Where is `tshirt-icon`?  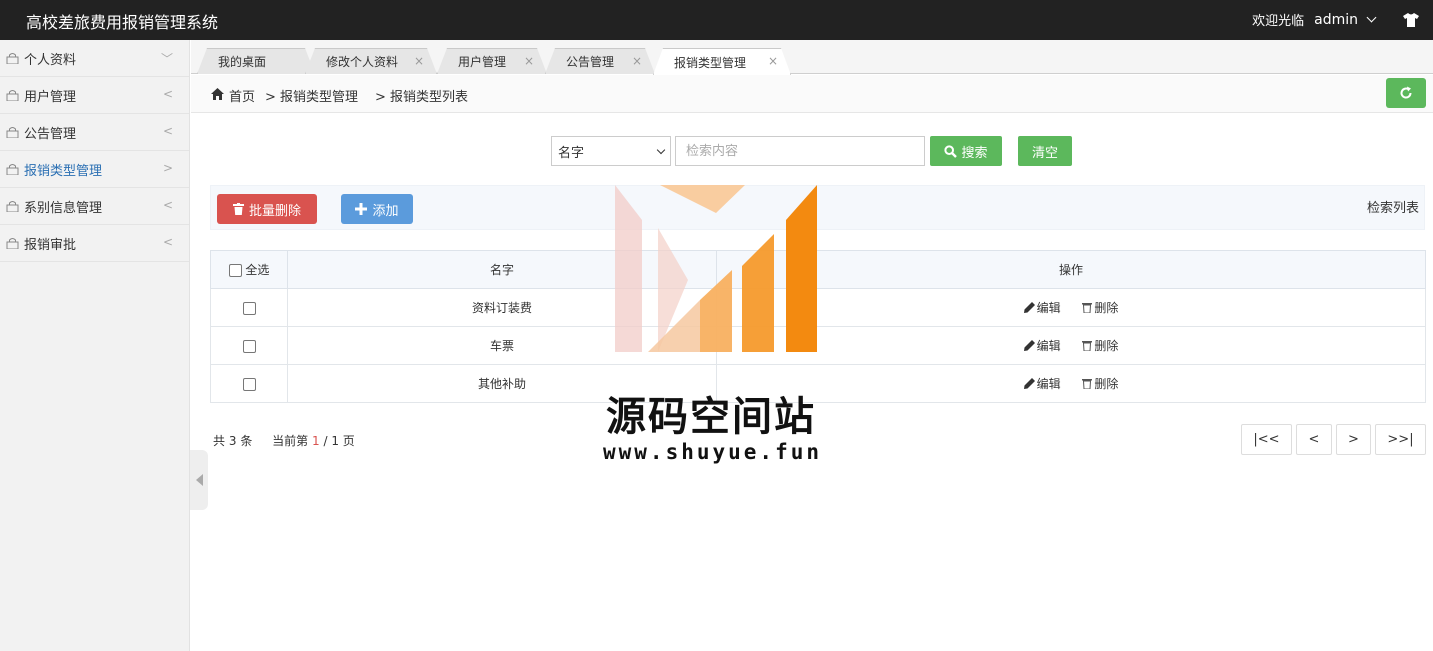 tshirt-icon is located at coordinates (1411, 19).